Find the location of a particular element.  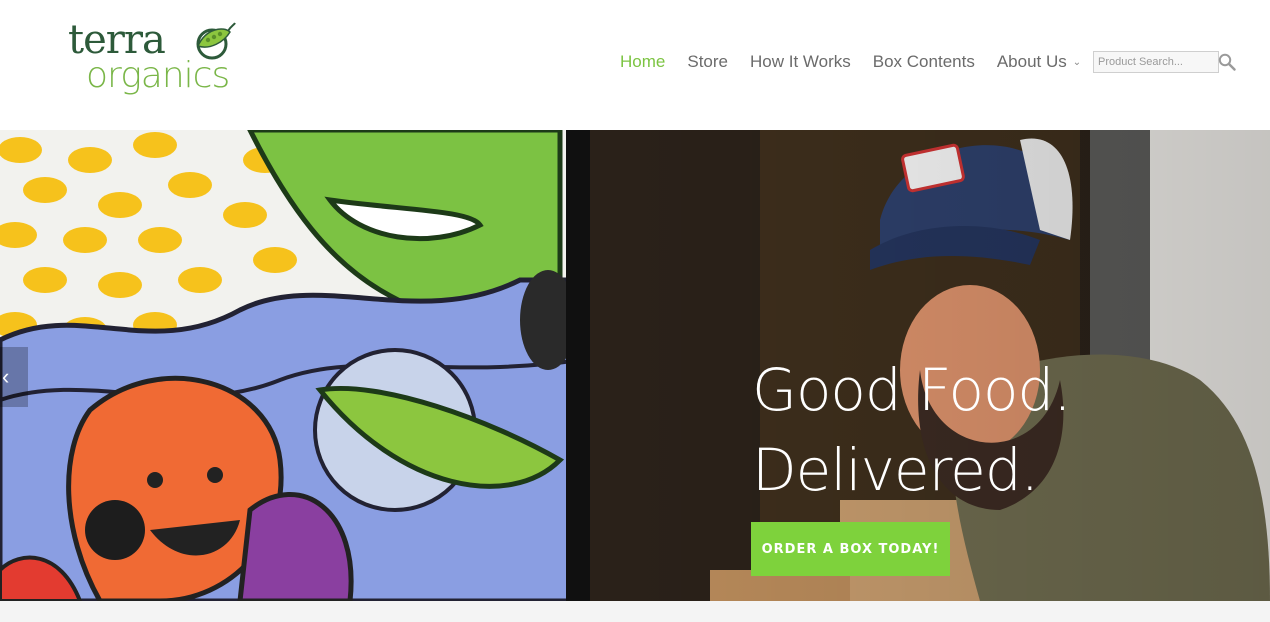

nav-item-about-us-label: About Us is located at coordinates (1031, 61).